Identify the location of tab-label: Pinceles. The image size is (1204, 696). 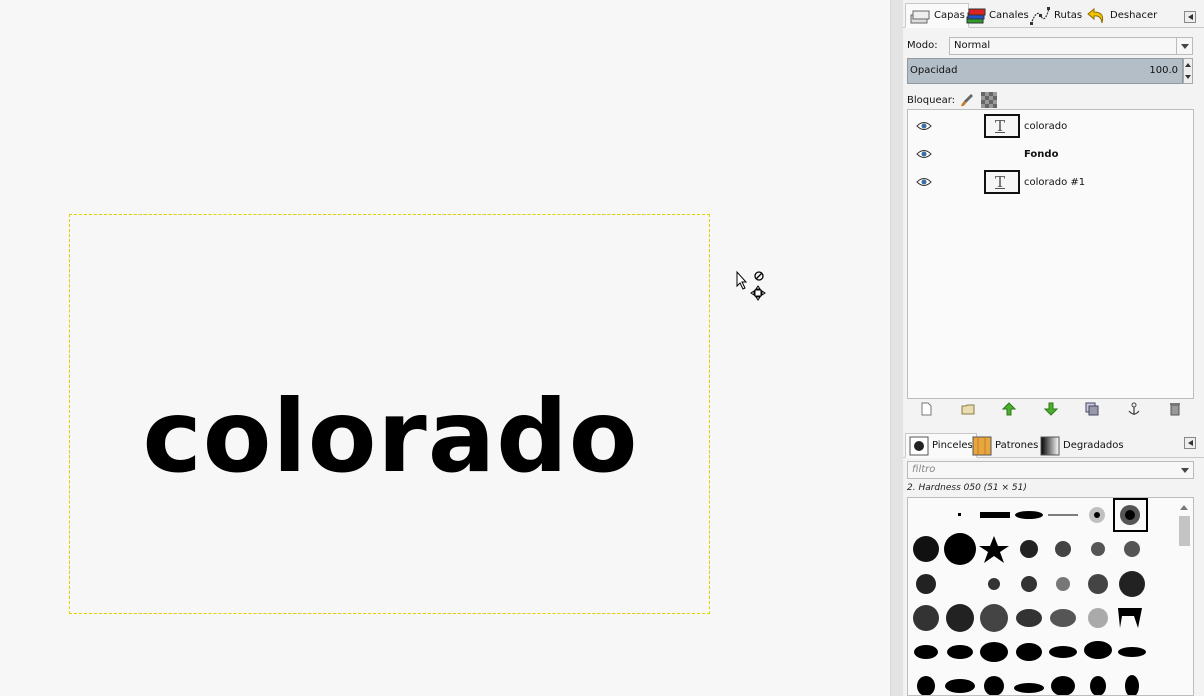
(952, 445).